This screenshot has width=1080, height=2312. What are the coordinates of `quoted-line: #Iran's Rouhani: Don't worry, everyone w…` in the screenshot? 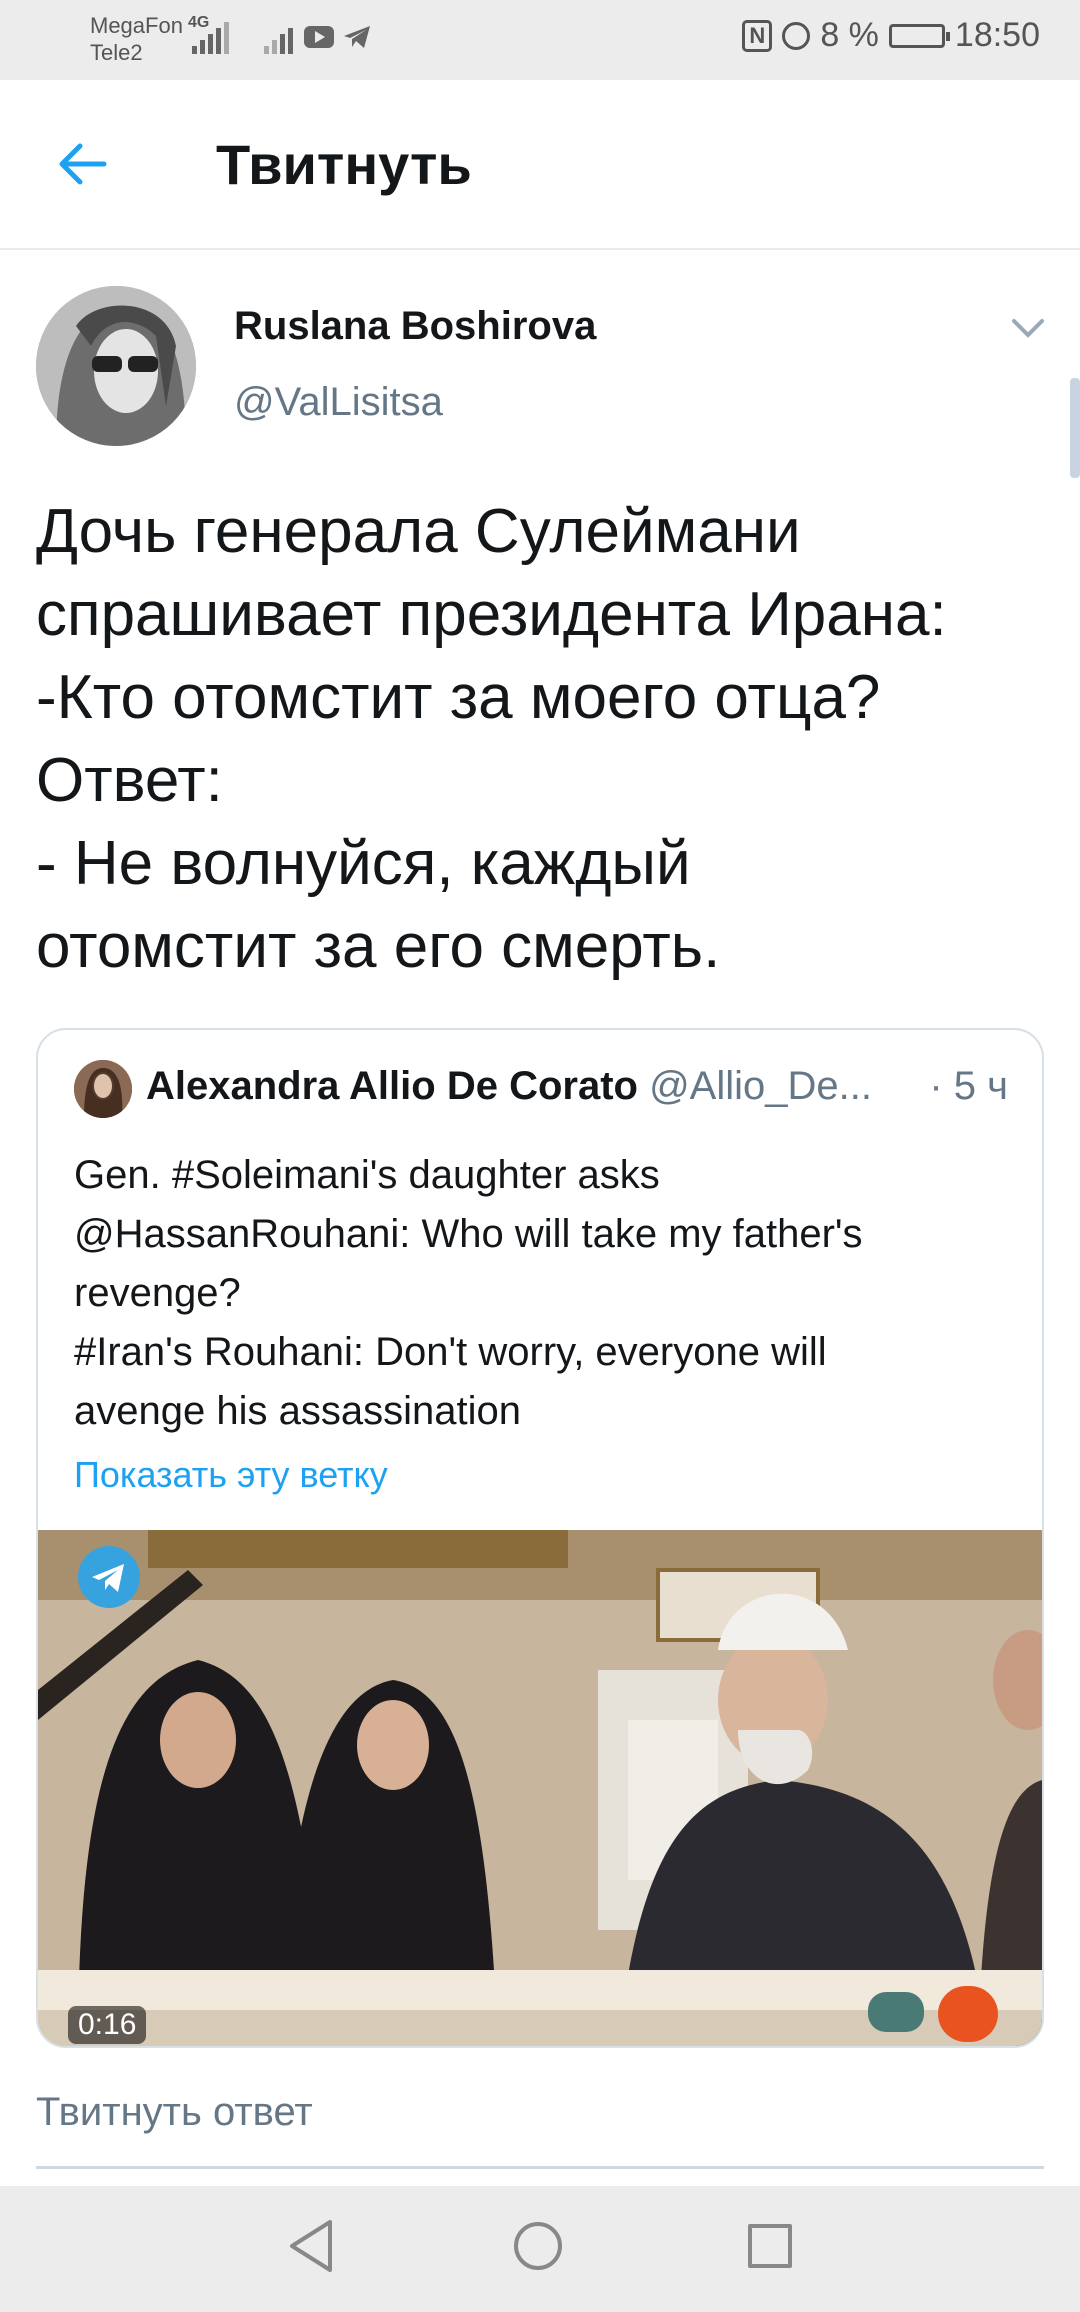 It's located at (450, 1352).